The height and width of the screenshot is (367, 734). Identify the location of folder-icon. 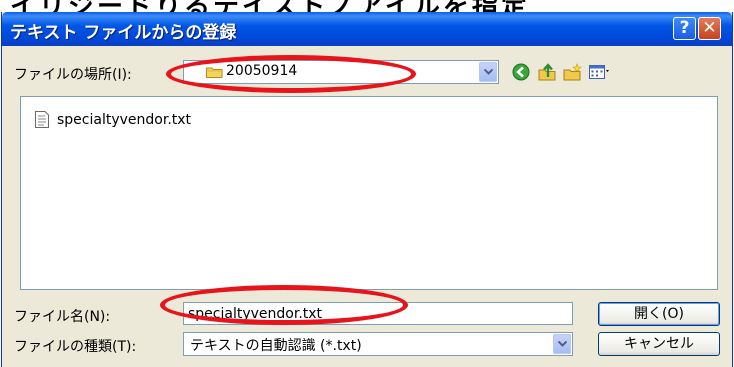
(214, 72).